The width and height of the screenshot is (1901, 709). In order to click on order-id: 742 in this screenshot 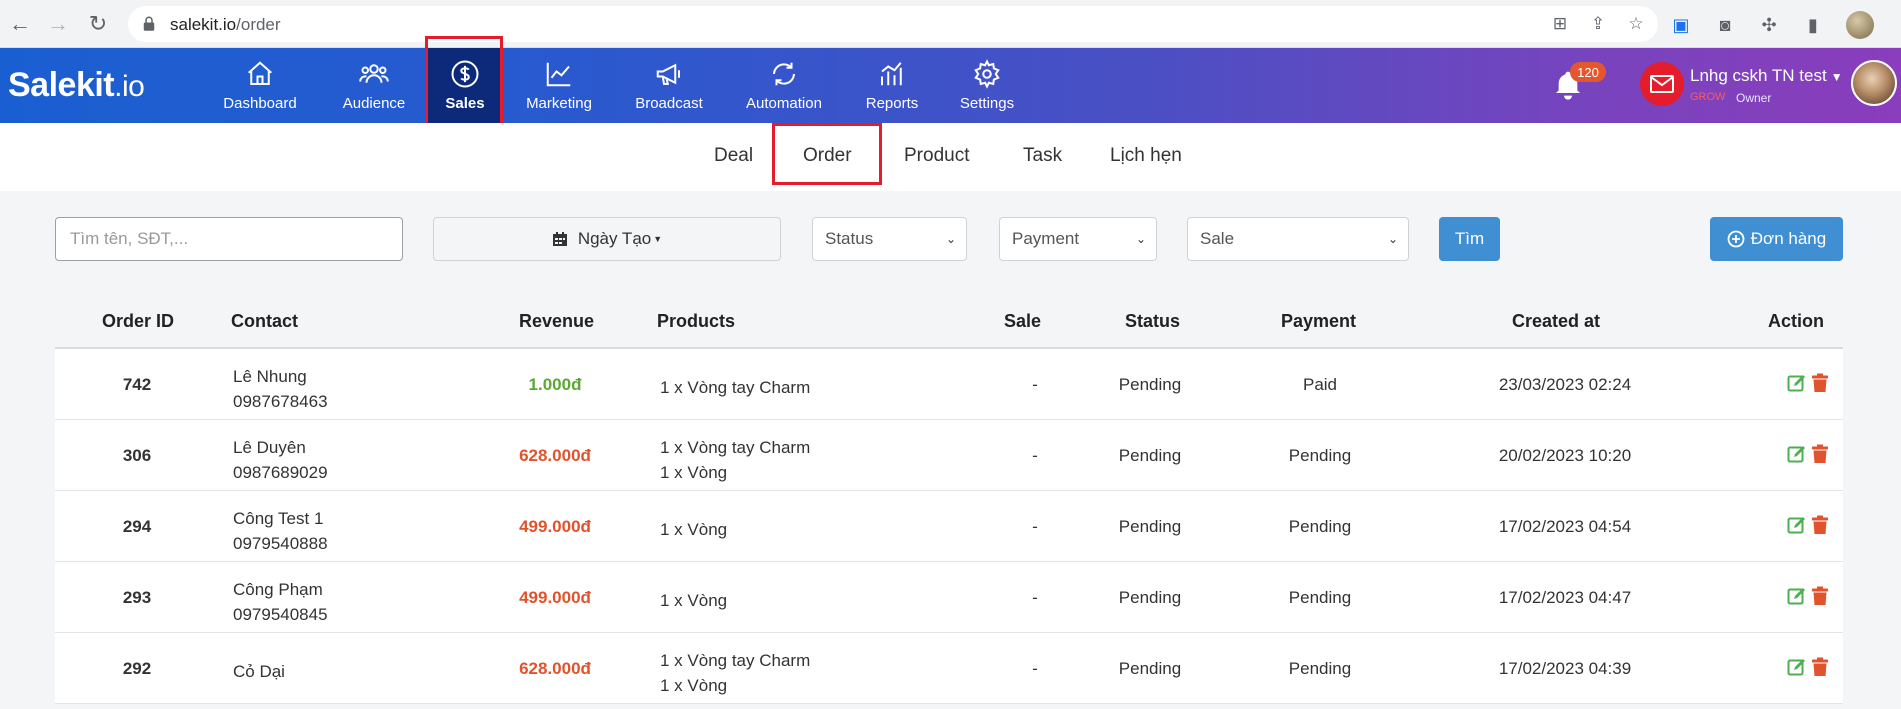, I will do `click(137, 385)`.